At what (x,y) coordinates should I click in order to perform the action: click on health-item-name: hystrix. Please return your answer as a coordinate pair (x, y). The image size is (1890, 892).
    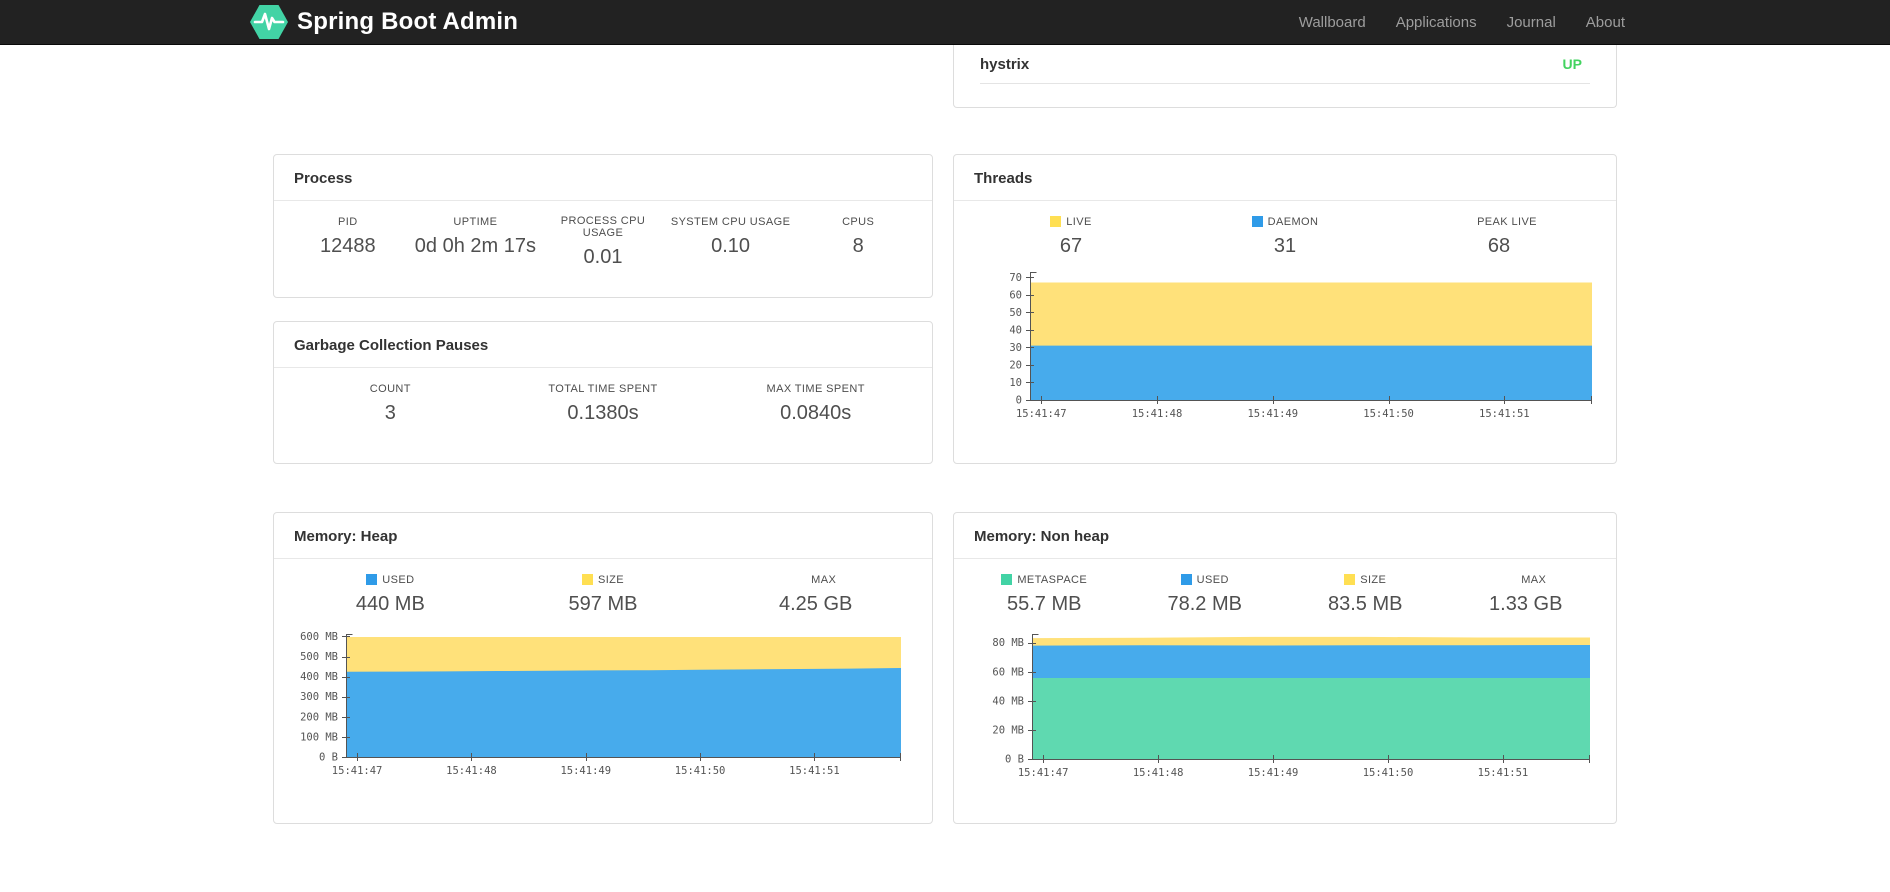
    Looking at the image, I should click on (1005, 64).